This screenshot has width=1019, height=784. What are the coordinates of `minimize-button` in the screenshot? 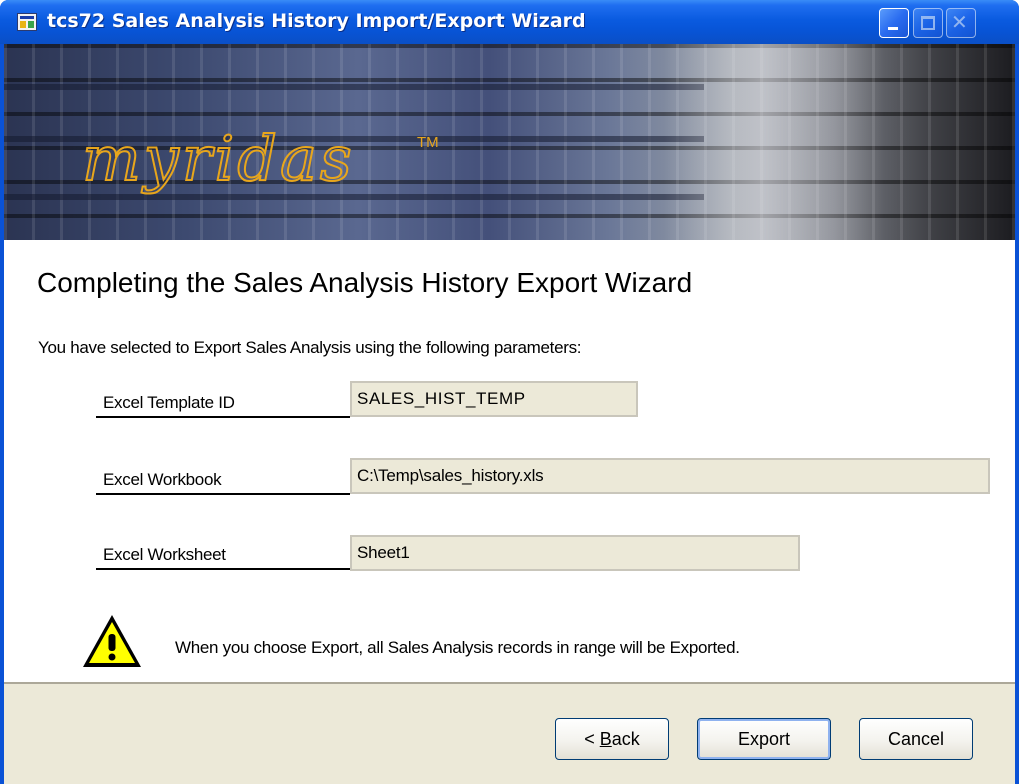 It's located at (894, 23).